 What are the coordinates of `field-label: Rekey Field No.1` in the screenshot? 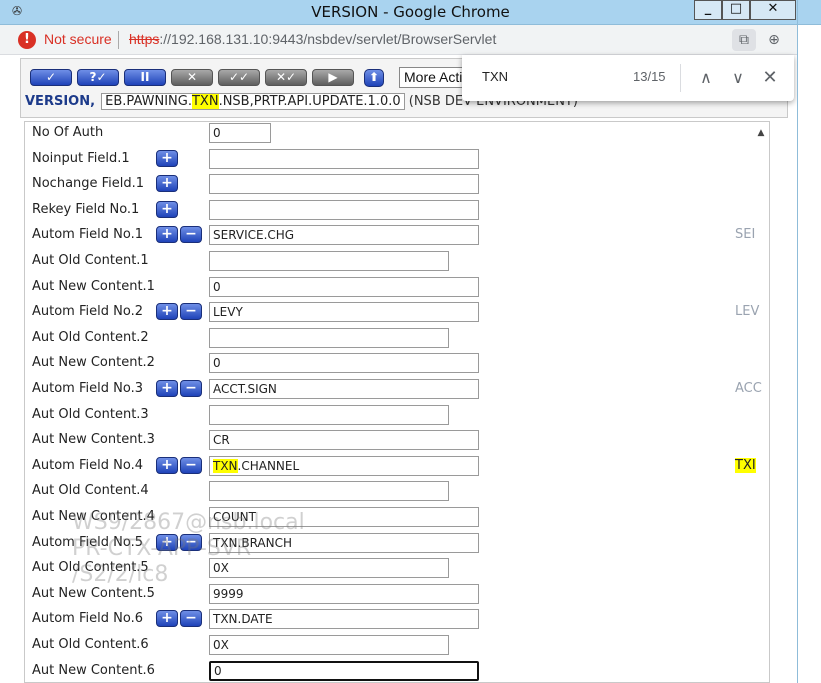 It's located at (86, 209).